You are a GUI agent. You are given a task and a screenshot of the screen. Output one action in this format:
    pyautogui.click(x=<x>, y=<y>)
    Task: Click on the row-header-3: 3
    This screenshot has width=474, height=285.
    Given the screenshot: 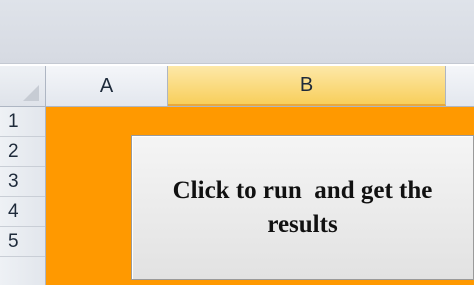 What is the action you would take?
    pyautogui.click(x=22, y=182)
    